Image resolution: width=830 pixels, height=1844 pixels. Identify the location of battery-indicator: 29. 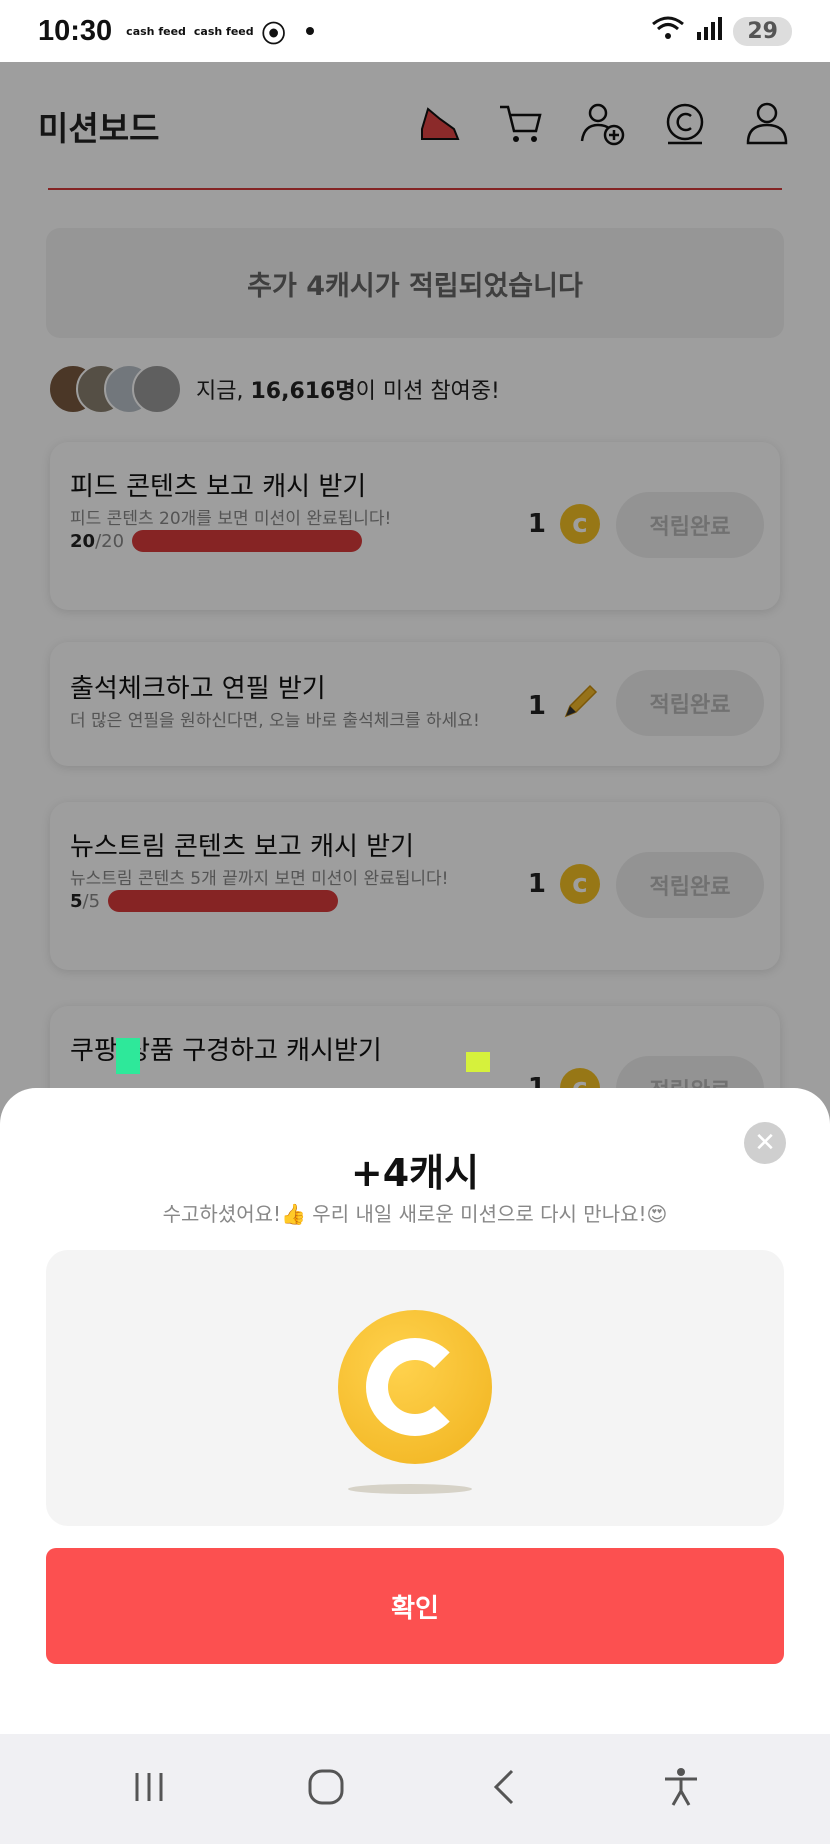
(762, 31).